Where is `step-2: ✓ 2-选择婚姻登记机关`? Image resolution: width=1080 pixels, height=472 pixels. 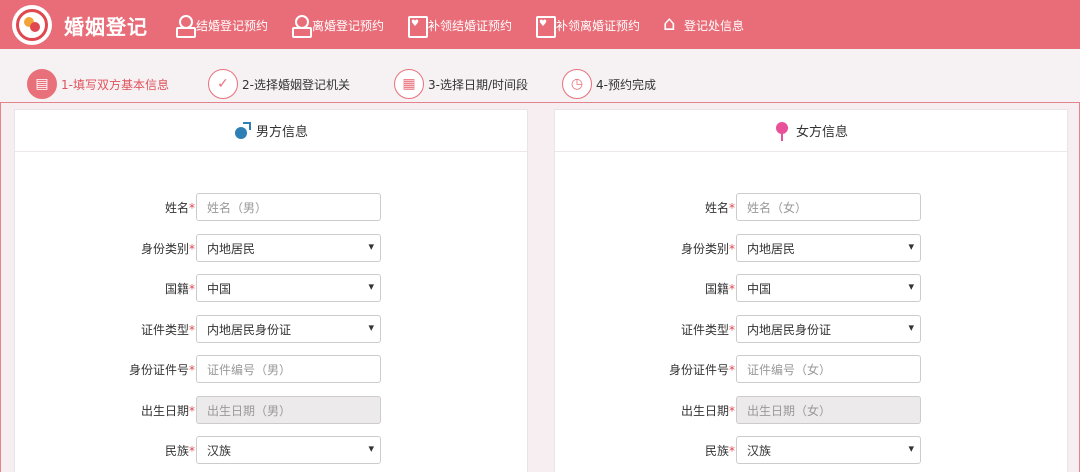 step-2: ✓ 2-选择婚姻登记机关 is located at coordinates (279, 84).